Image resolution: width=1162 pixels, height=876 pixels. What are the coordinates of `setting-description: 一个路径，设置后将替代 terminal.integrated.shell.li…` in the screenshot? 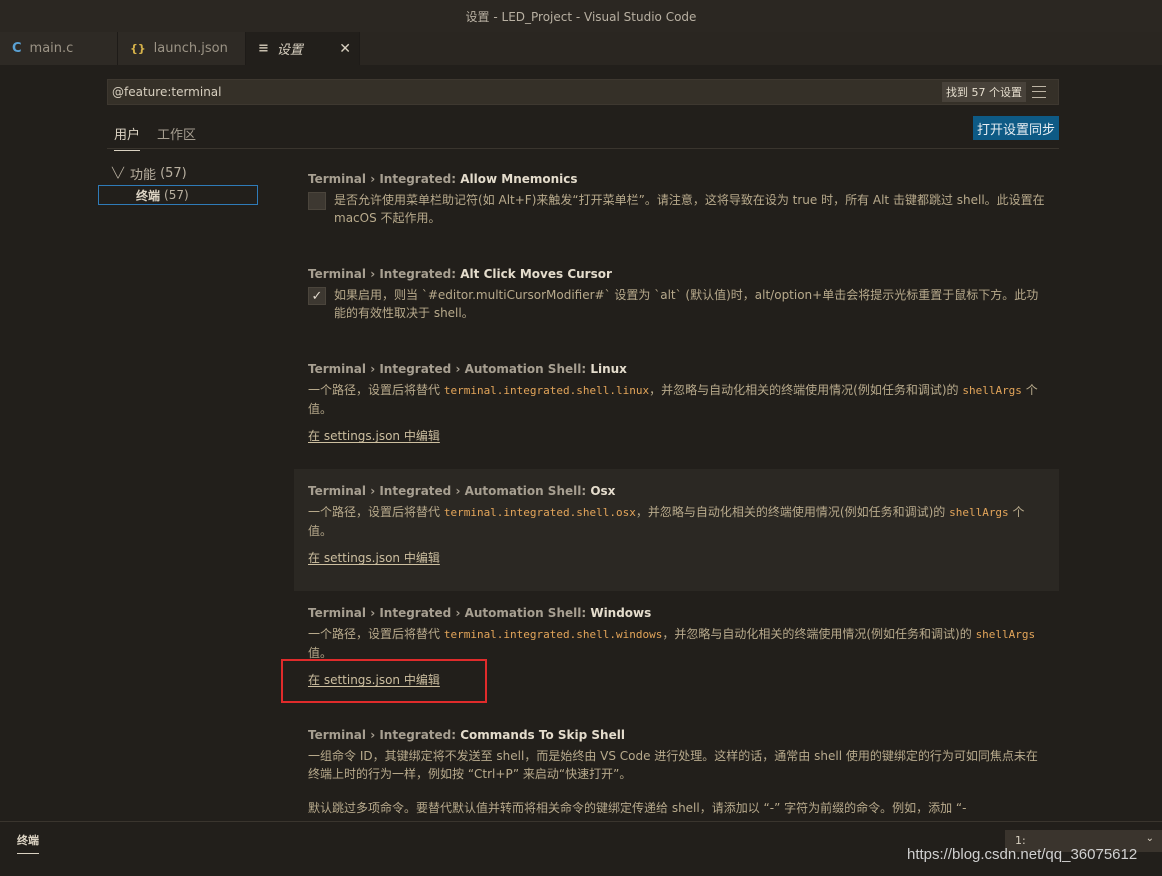 It's located at (676, 399).